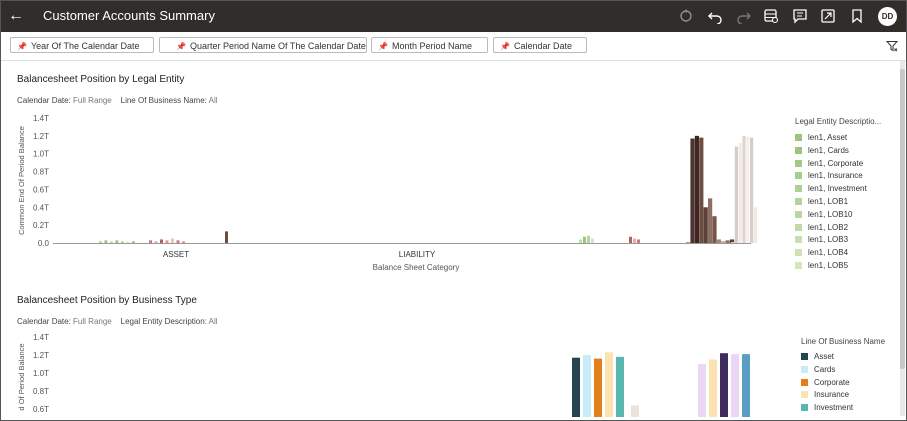 The image size is (907, 421). What do you see at coordinates (843, 341) in the screenshot?
I see `legend-title-business-type: Line Of Business Name` at bounding box center [843, 341].